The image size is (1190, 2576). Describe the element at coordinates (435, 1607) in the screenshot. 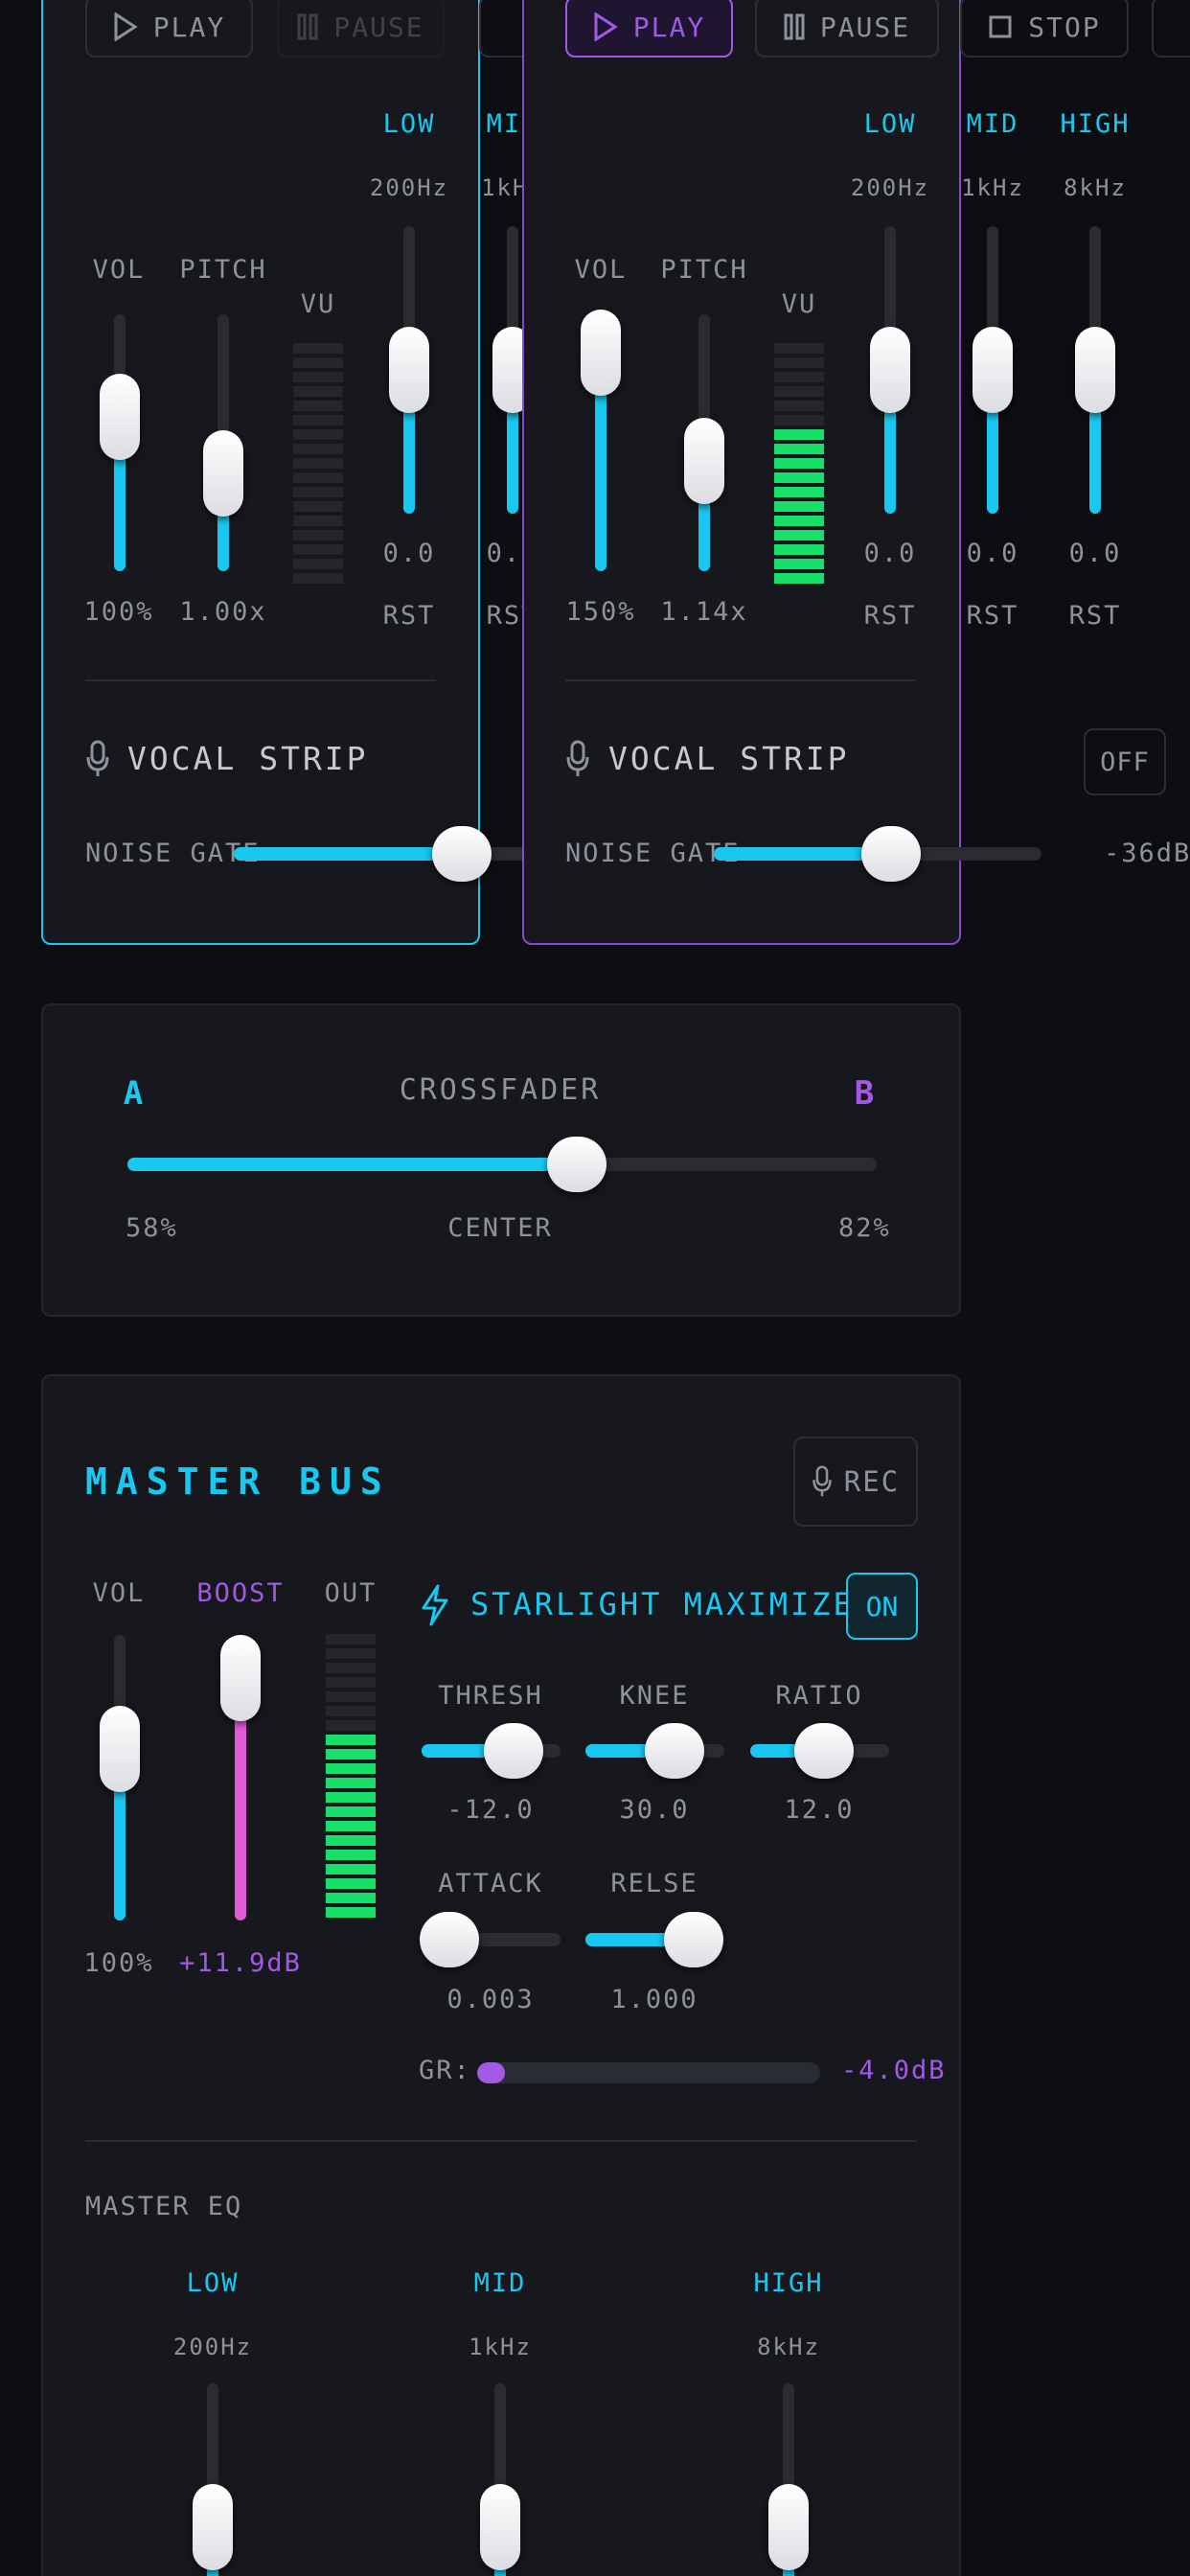

I see `lightning-icon` at that location.